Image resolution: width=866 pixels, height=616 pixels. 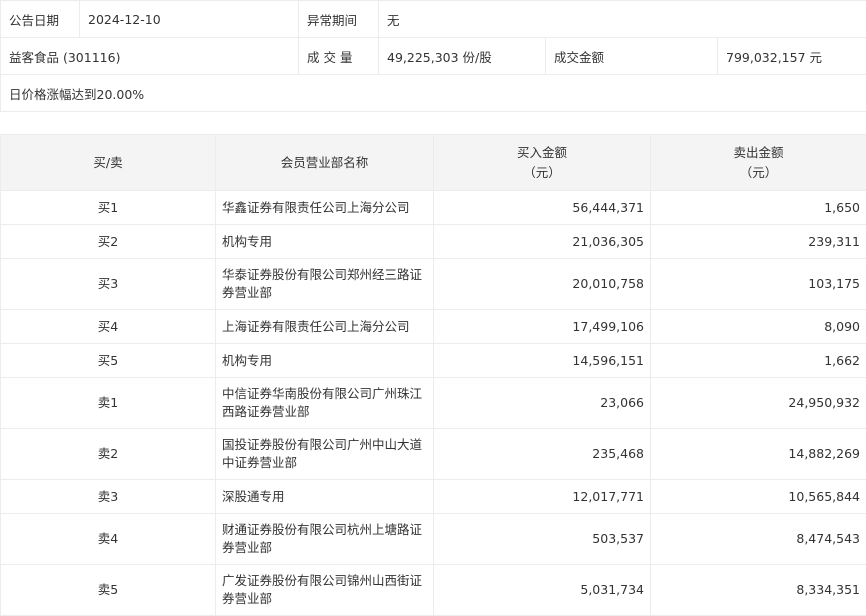 I want to click on buy-amount: 17,499,106, so click(x=542, y=327).